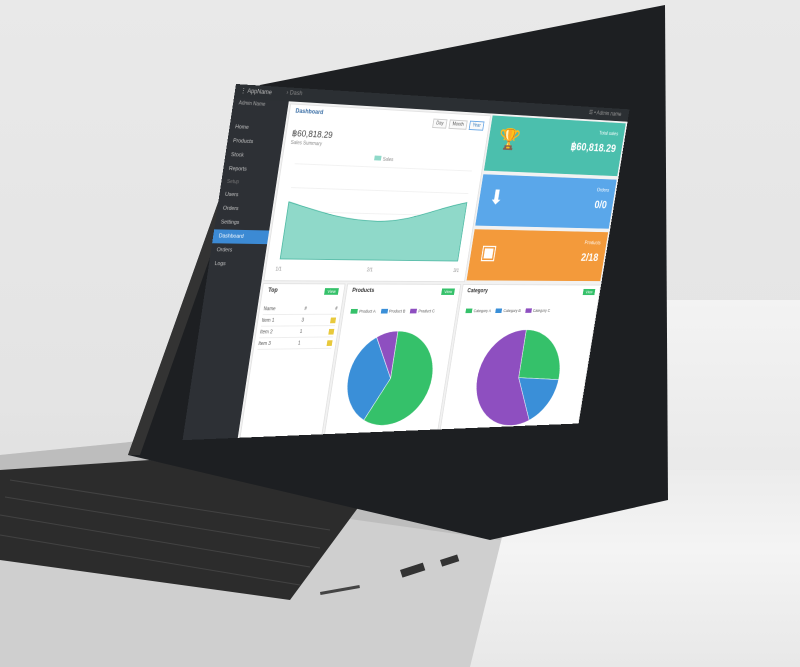  Describe the element at coordinates (363, 291) in the screenshot. I see `products-pie-title: Products` at that location.